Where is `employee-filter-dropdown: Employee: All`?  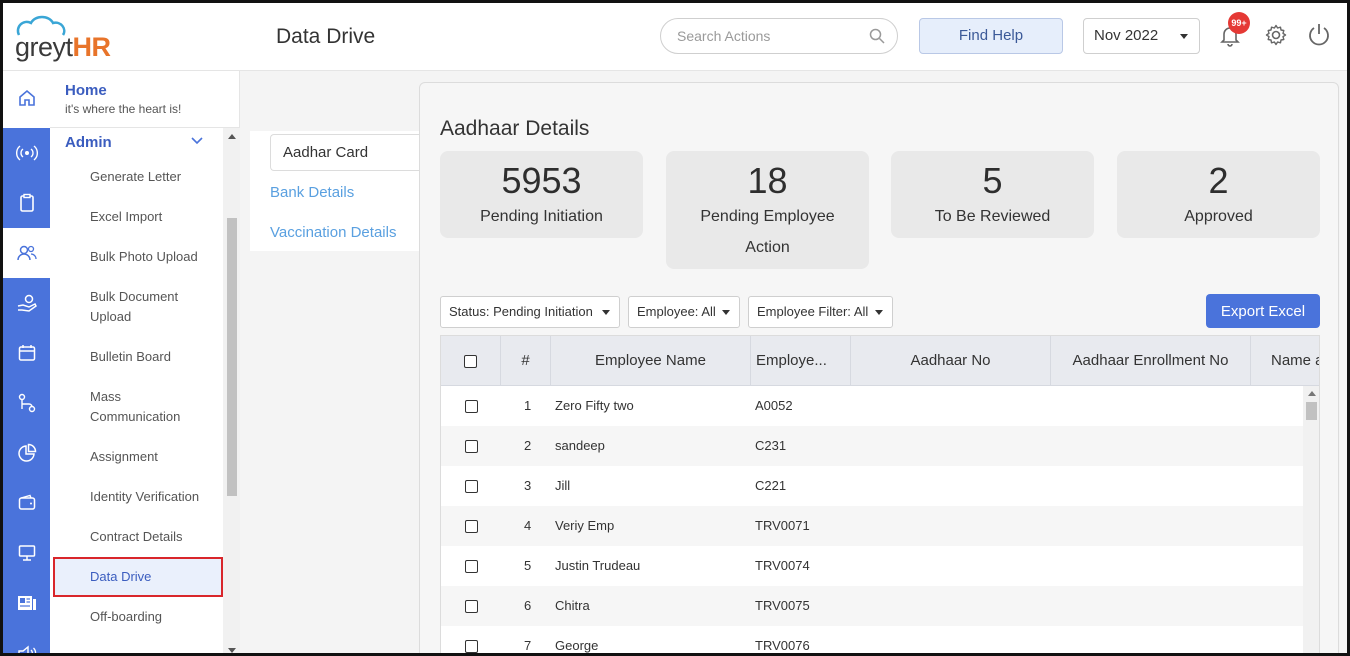 employee-filter-dropdown: Employee: All is located at coordinates (684, 312).